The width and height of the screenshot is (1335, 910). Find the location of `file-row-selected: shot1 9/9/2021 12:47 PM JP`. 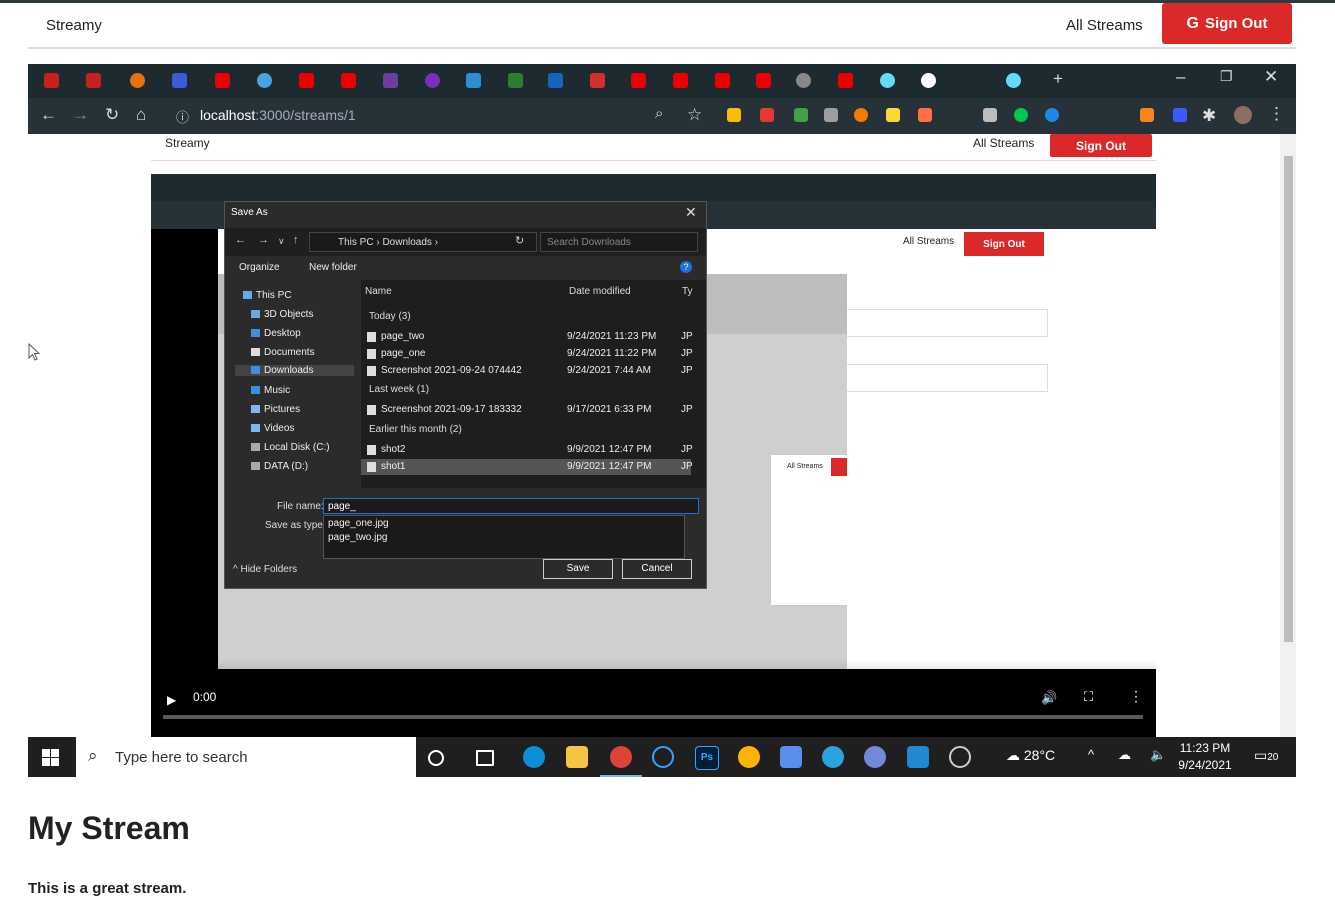

file-row-selected: shot1 9/9/2021 12:47 PM JP is located at coordinates (527, 467).